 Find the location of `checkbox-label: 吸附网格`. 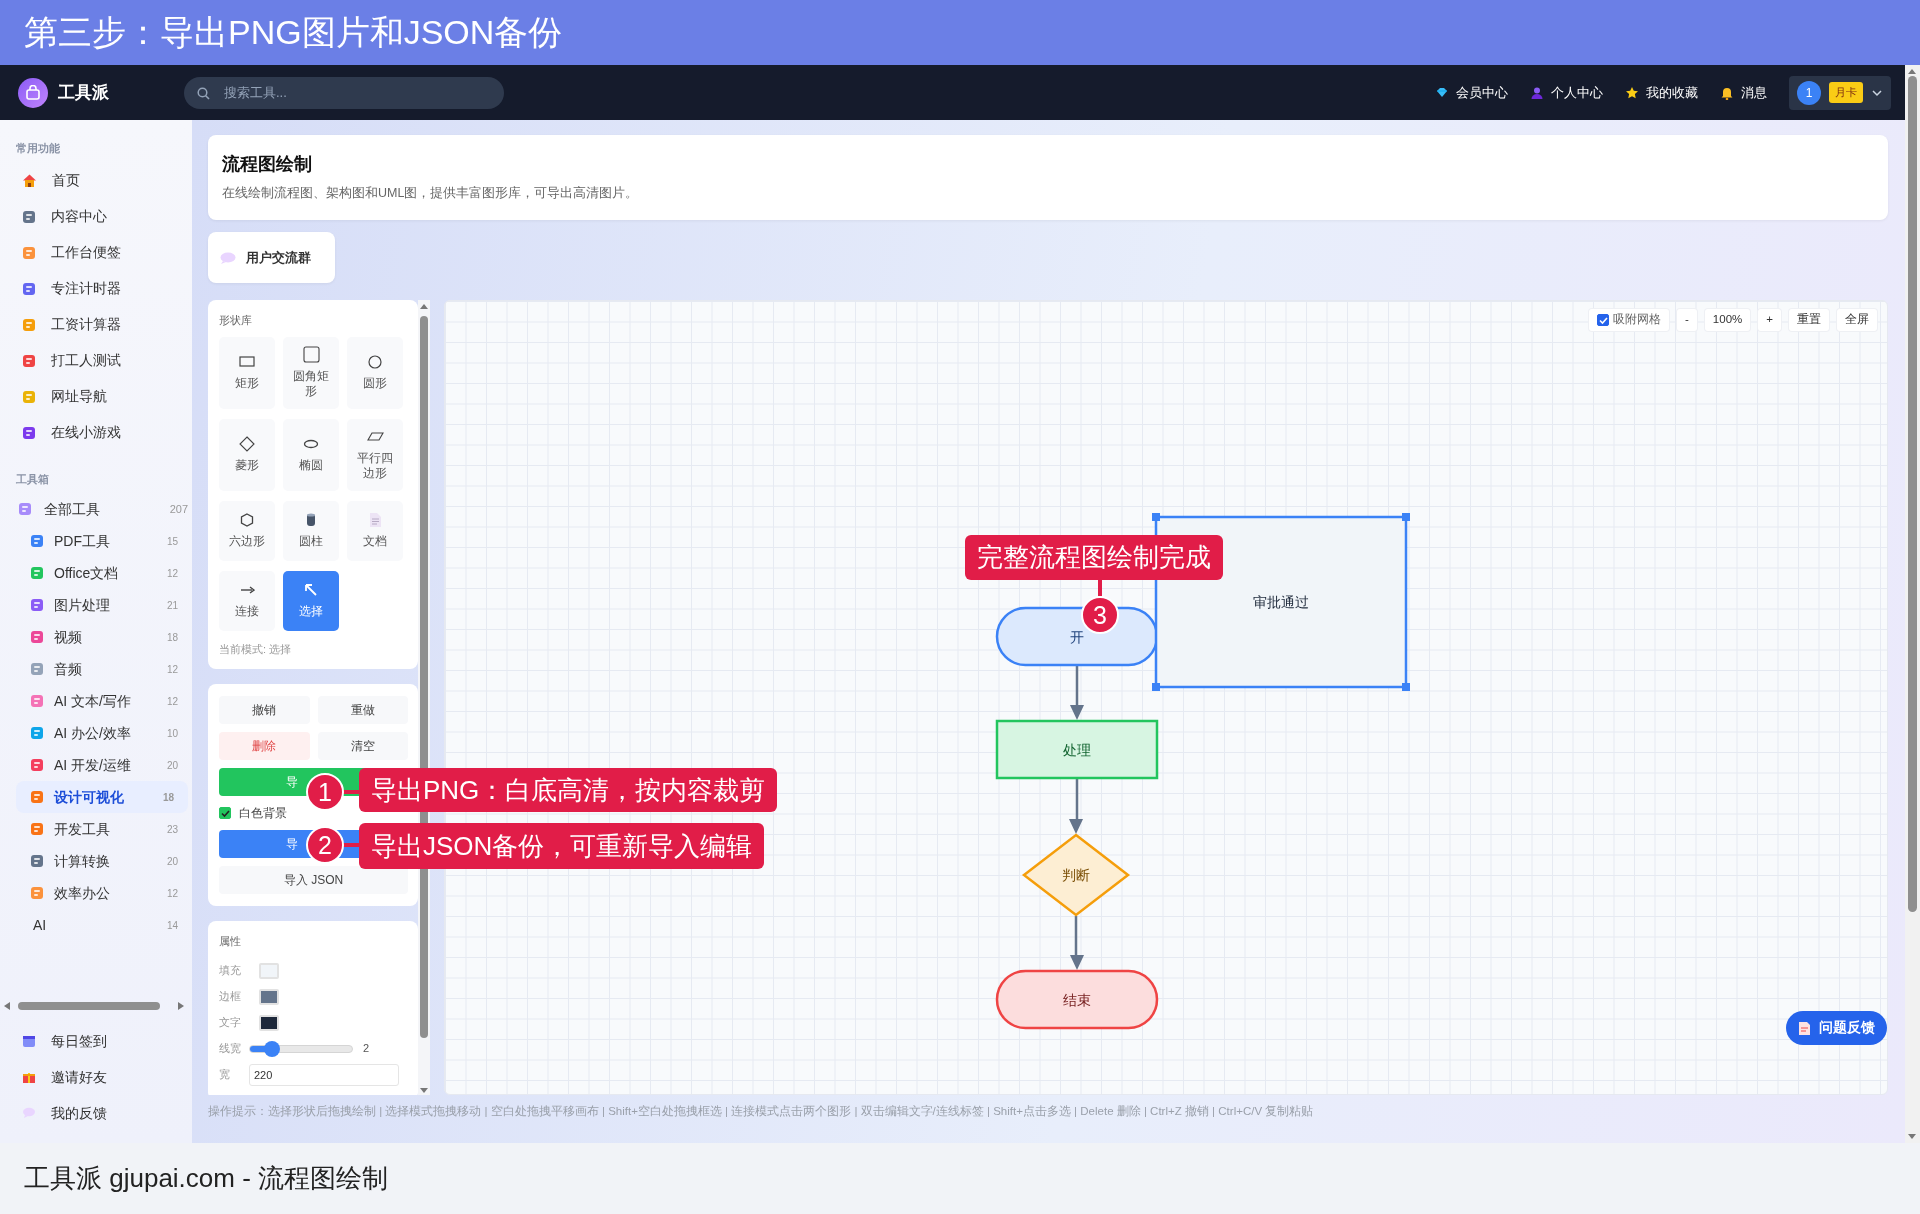

checkbox-label: 吸附网格 is located at coordinates (1637, 320).